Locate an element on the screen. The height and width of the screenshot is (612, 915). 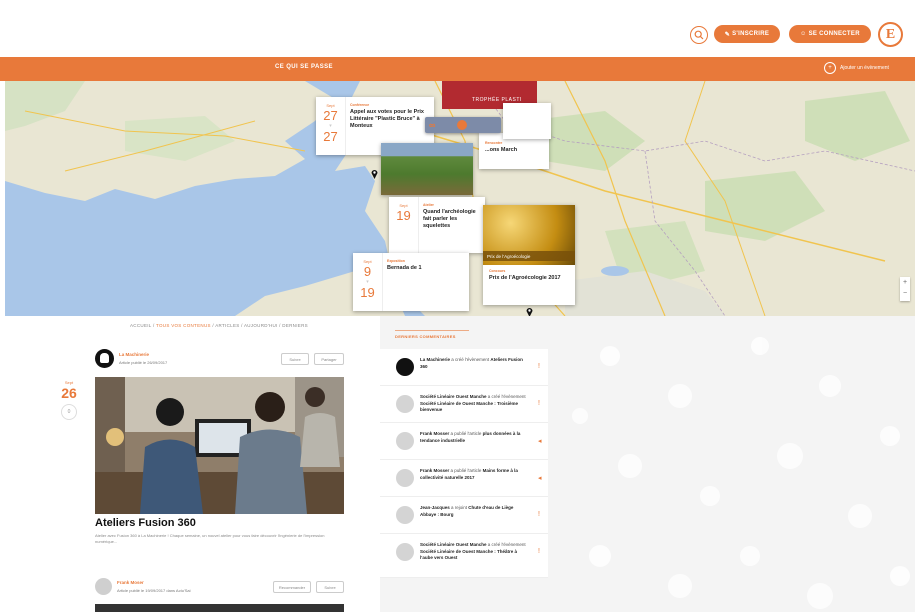
breadcrumb-item: Aujourd'hui is located at coordinates (261, 325).